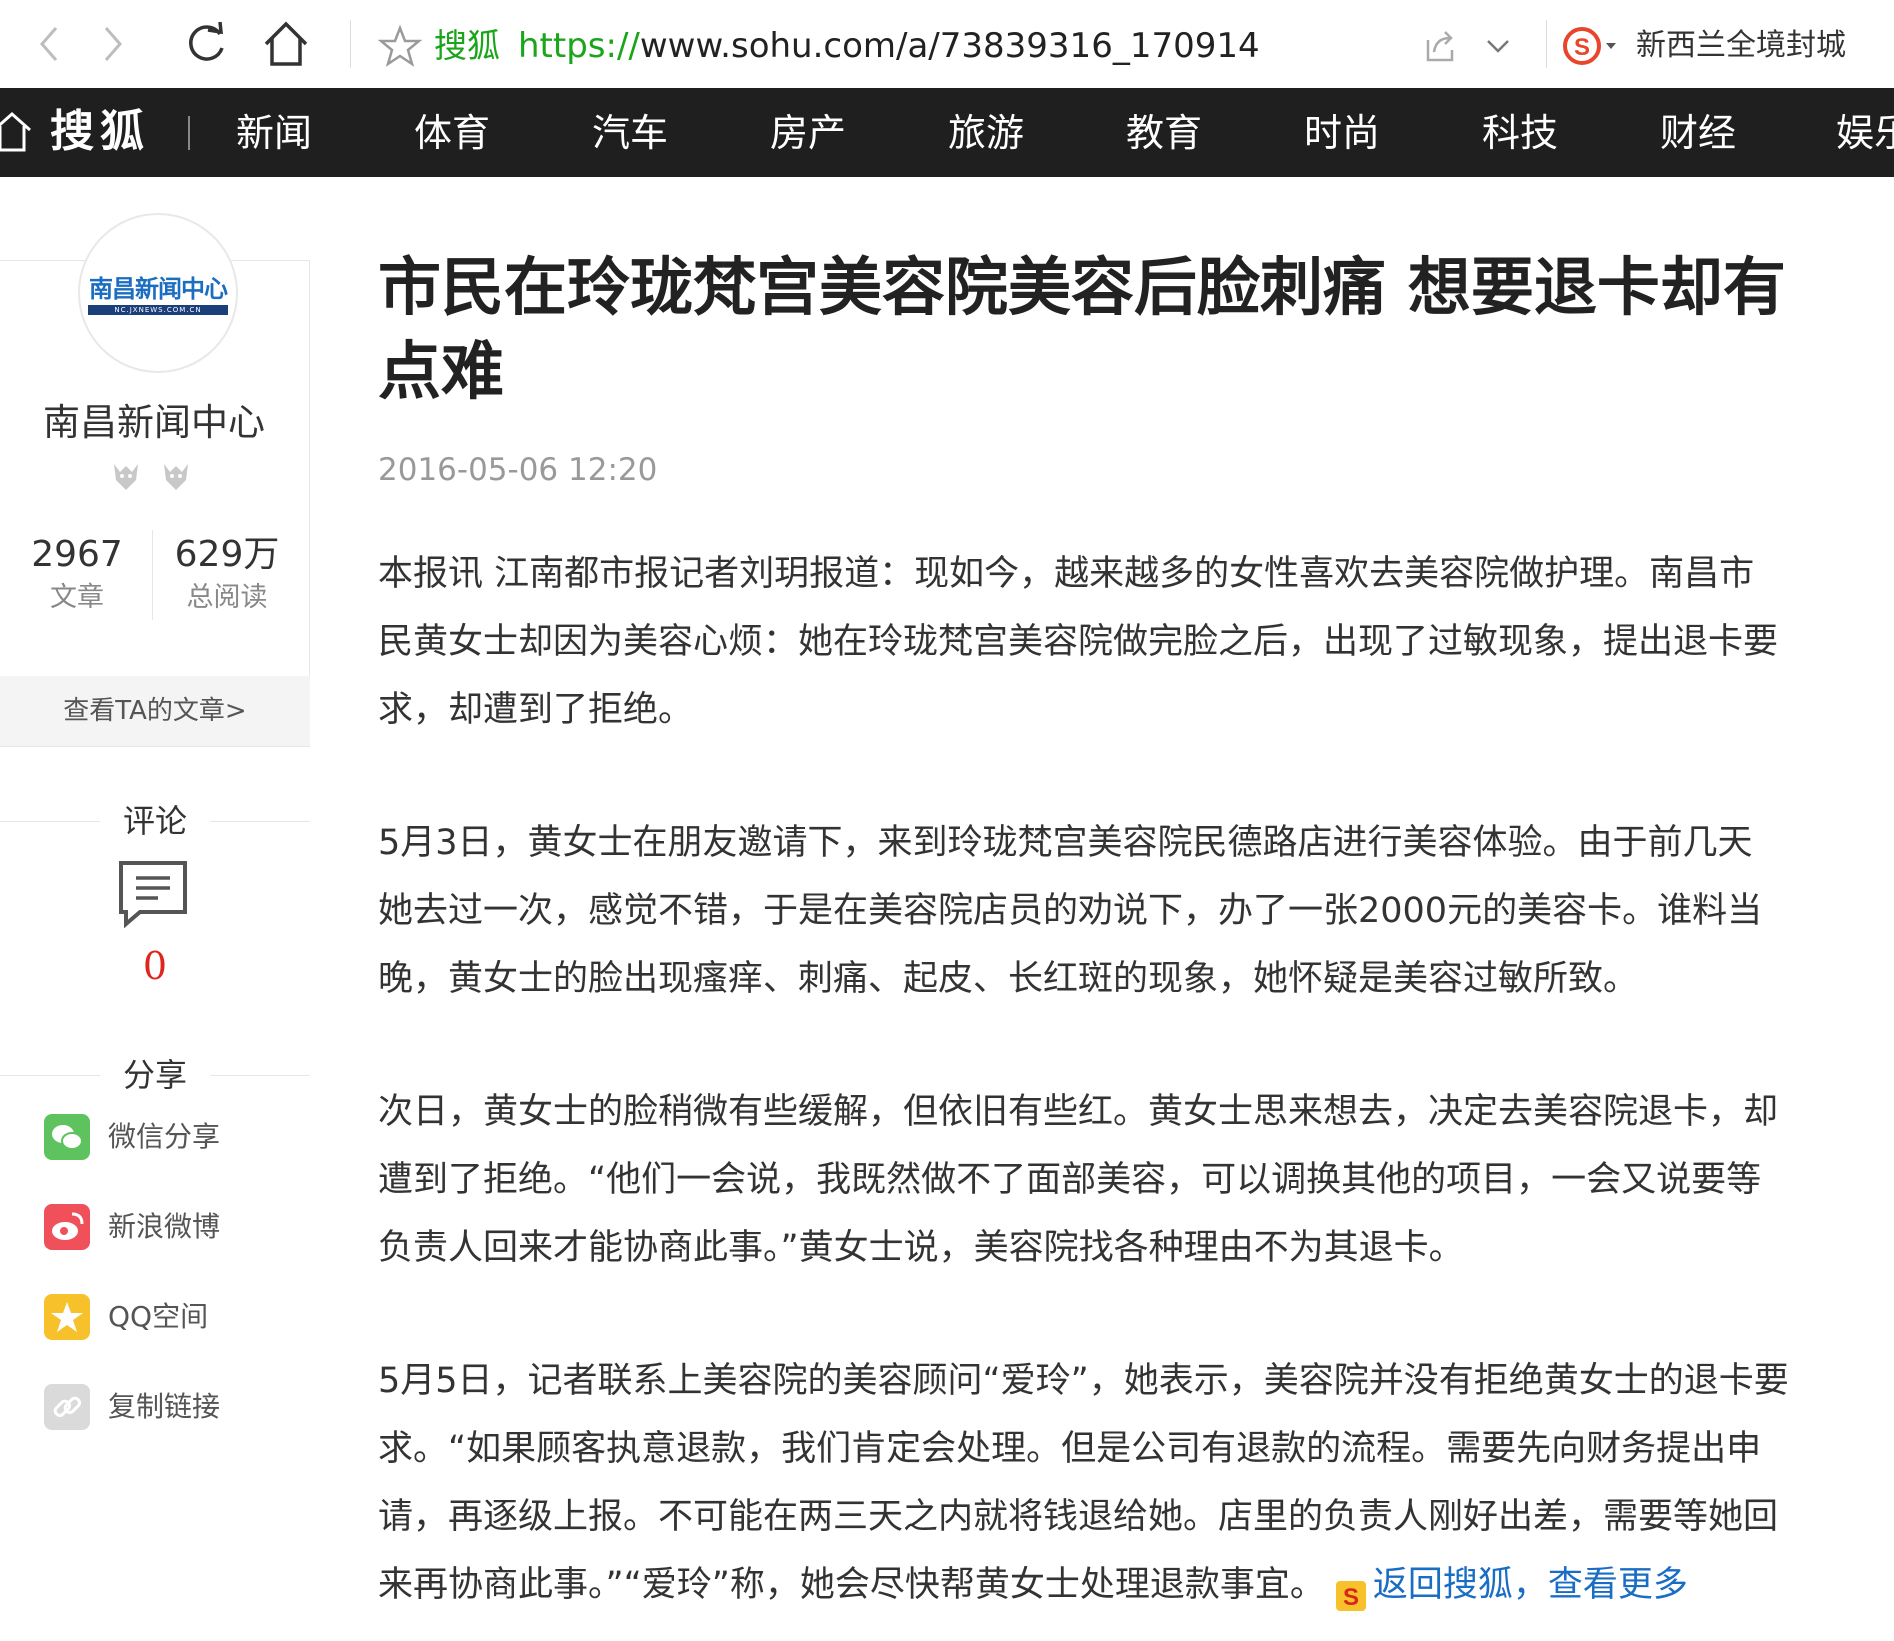  What do you see at coordinates (158, 289) in the screenshot?
I see `avatar-logo-text: 南昌新闻中心` at bounding box center [158, 289].